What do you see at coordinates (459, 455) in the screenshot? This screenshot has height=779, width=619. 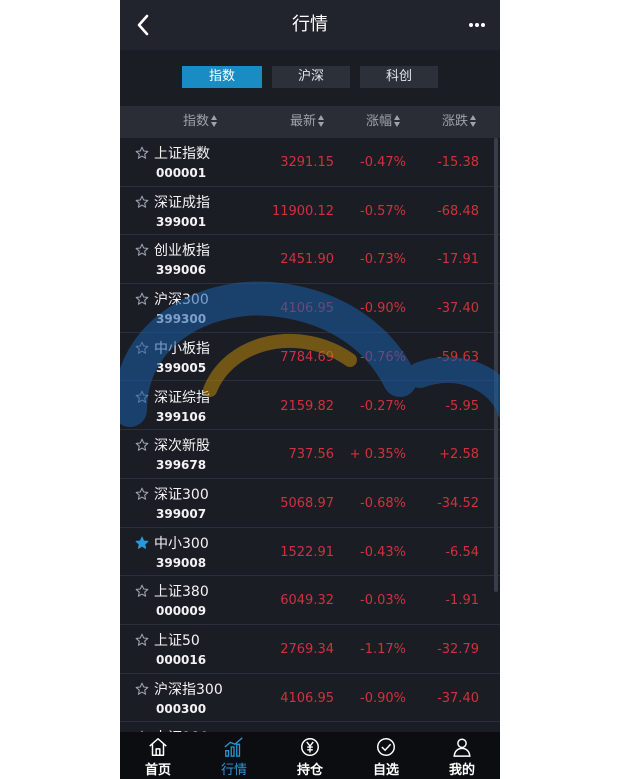 I see `change-amount: +2.58` at bounding box center [459, 455].